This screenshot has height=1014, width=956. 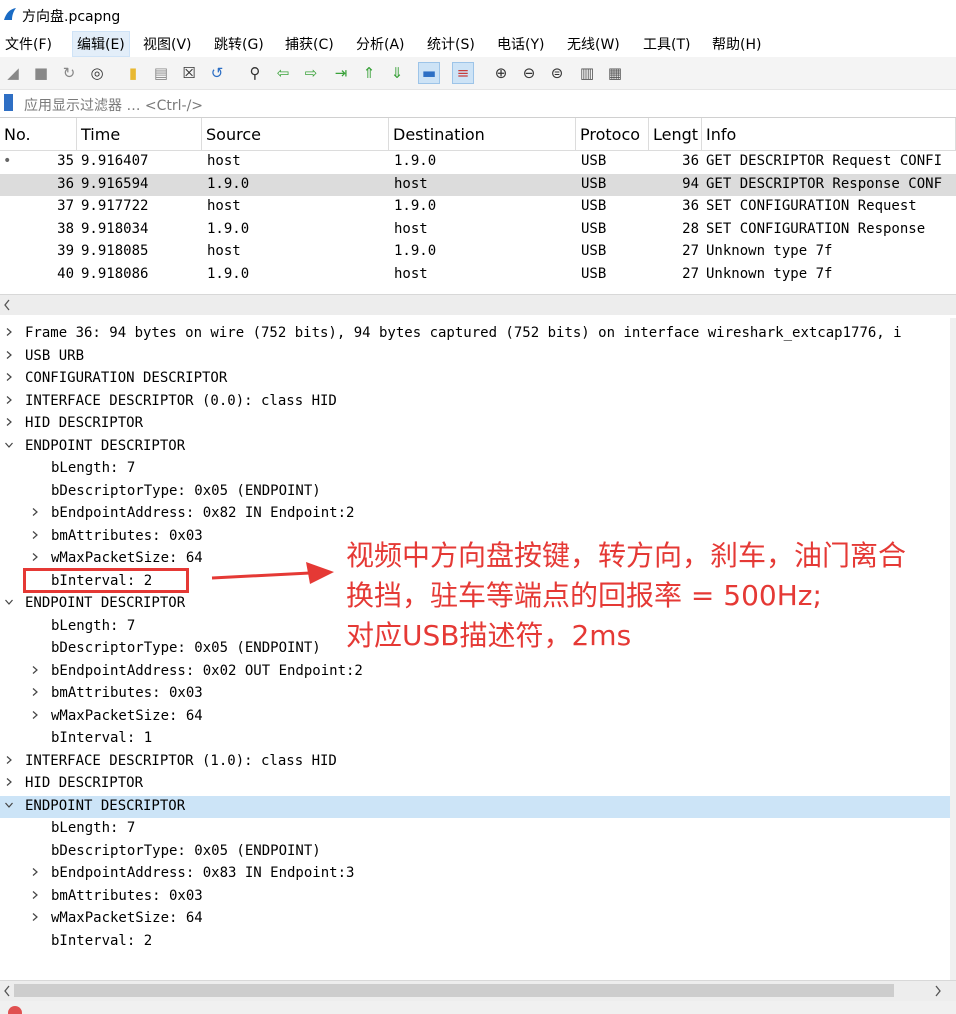 I want to click on display-filter-bar: 应用显示过滤器 … <Ctrl-/>, so click(x=478, y=104).